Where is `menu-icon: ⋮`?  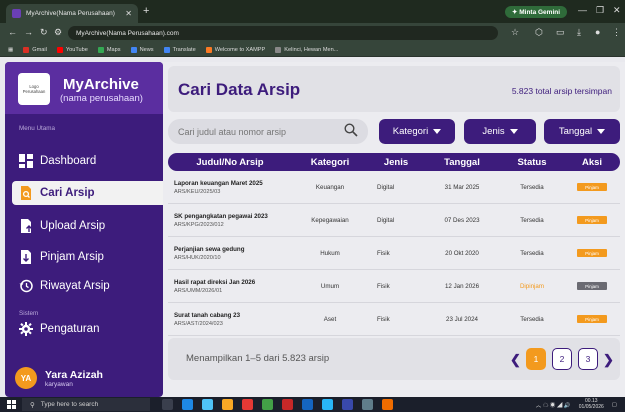 menu-icon: ⋮ is located at coordinates (616, 32).